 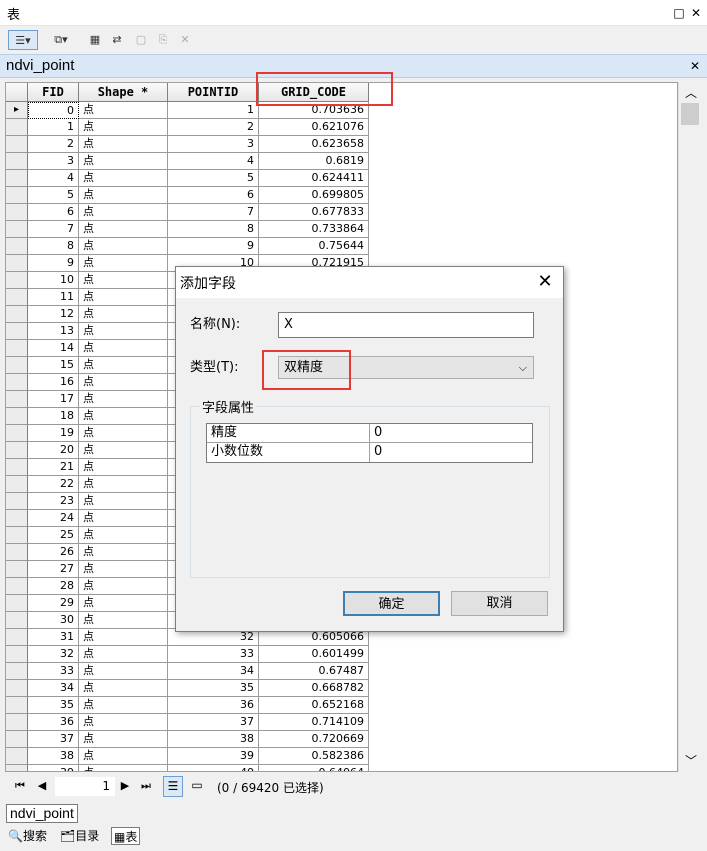 What do you see at coordinates (146, 786) in the screenshot?
I see `last-record-icon: ⏭` at bounding box center [146, 786].